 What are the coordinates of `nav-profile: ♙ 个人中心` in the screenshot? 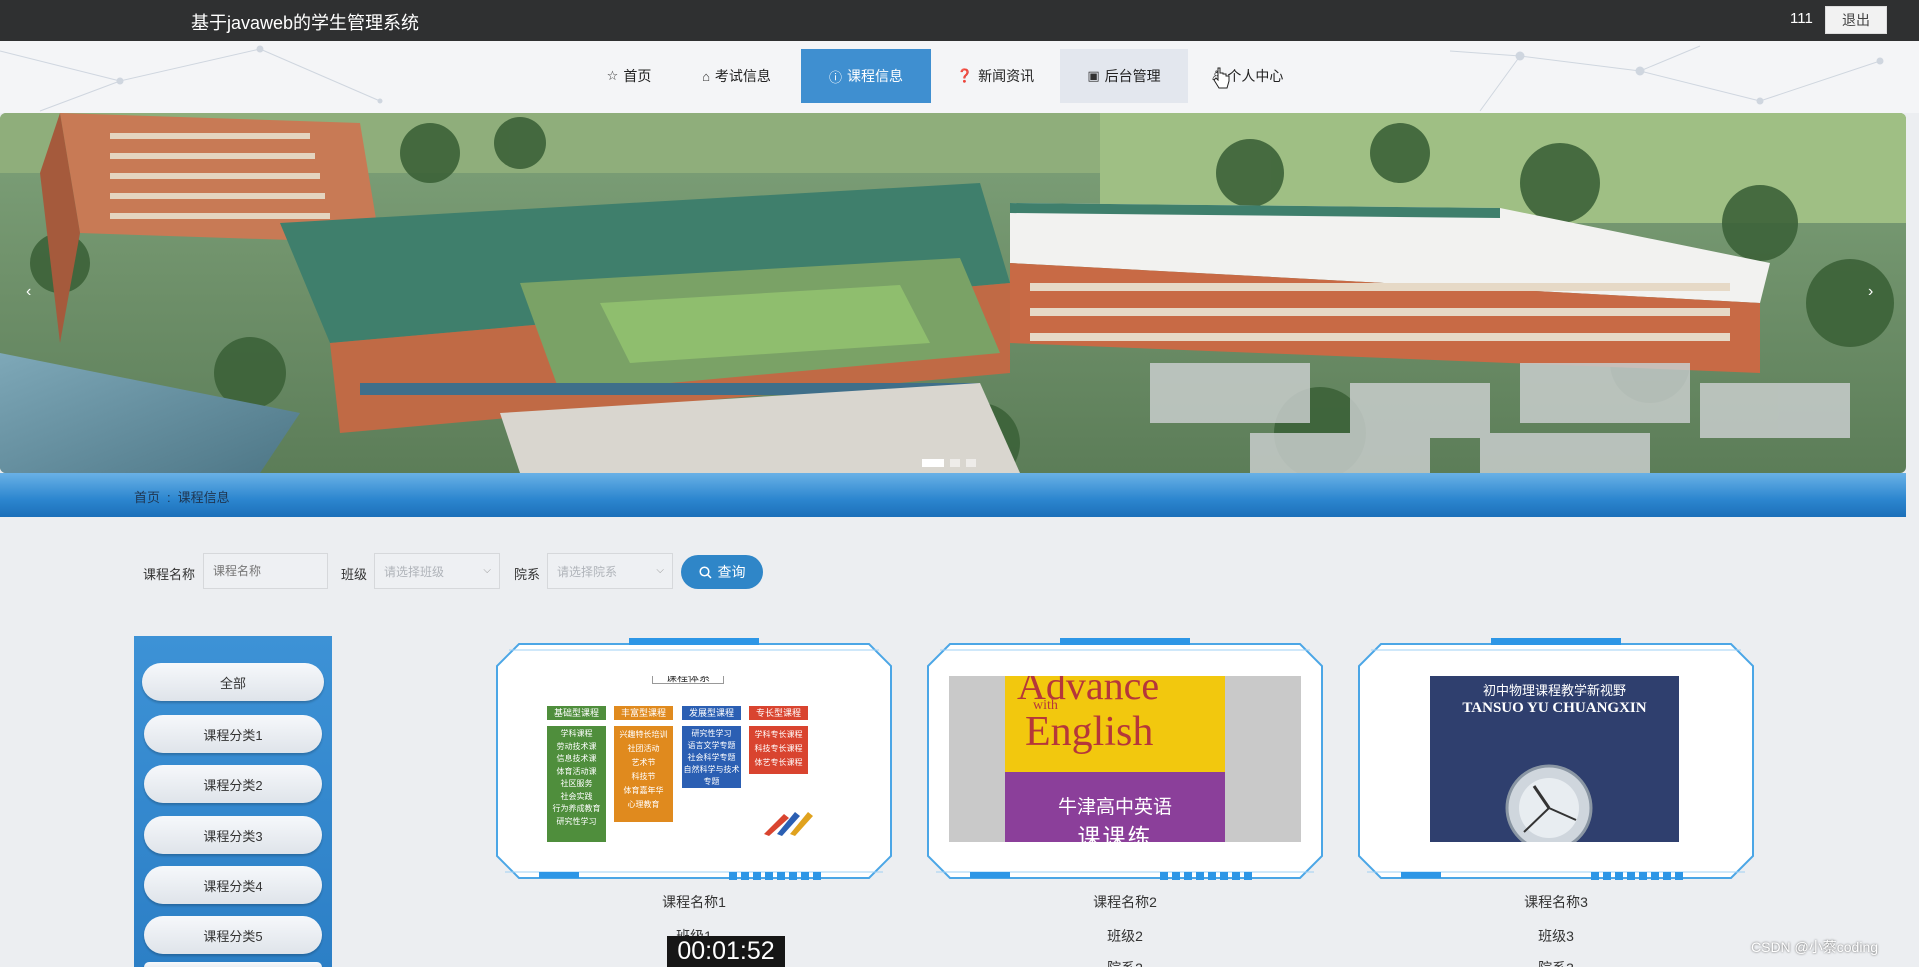 It's located at (1247, 76).